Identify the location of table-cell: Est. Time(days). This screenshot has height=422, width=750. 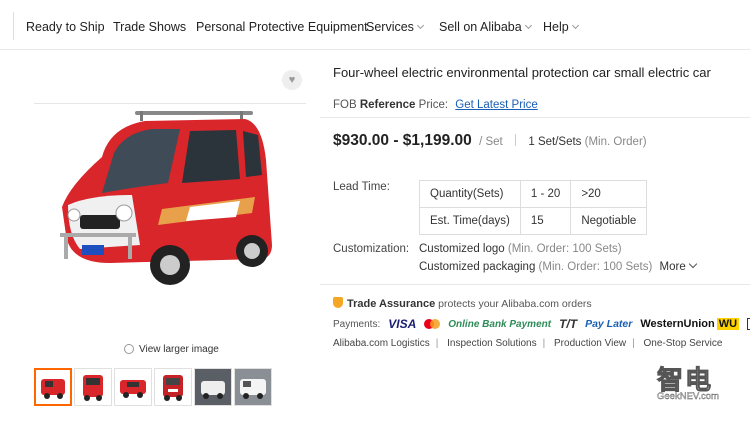
(470, 221).